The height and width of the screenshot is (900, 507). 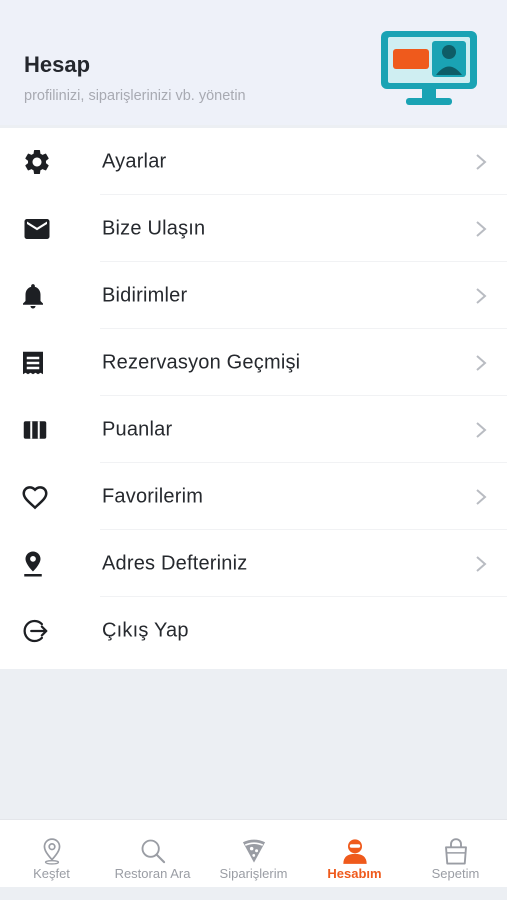 I want to click on tab-label: Siparişlerim, so click(x=253, y=873).